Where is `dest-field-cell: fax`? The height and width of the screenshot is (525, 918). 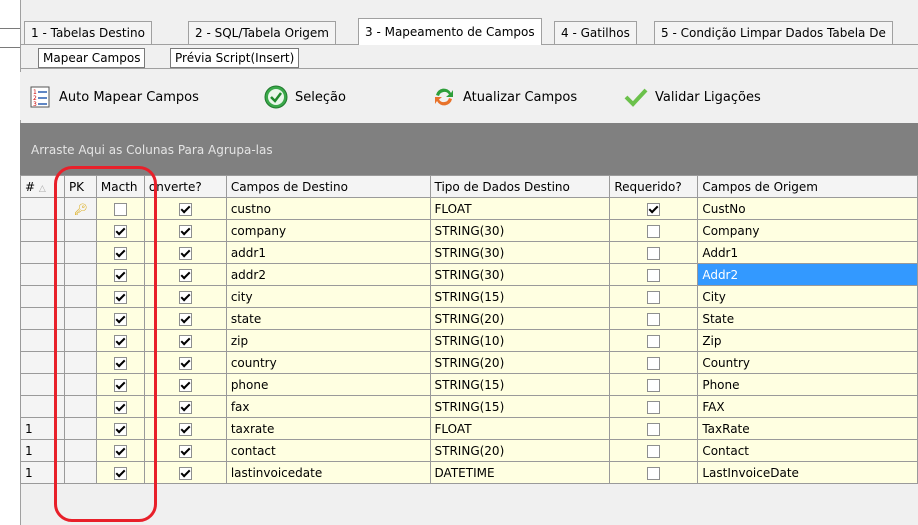 dest-field-cell: fax is located at coordinates (328, 406).